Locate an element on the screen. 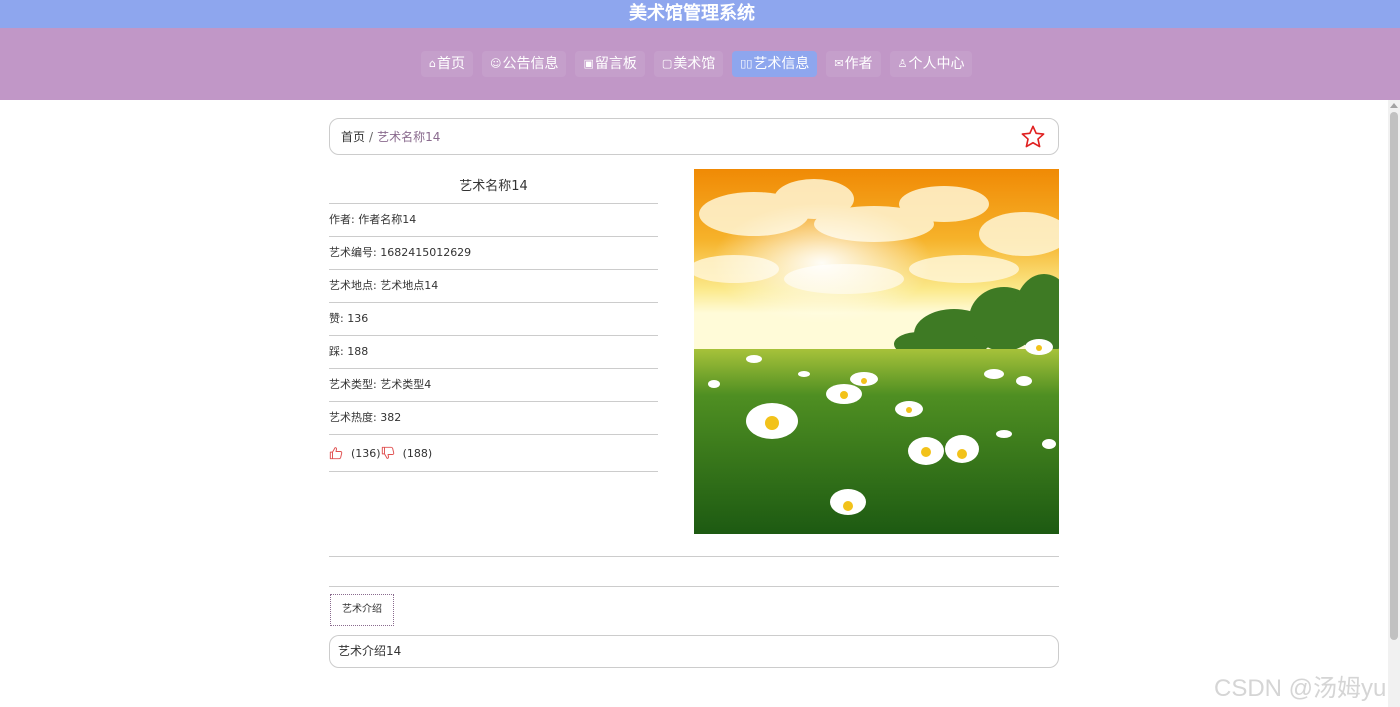 This screenshot has width=1400, height=707. art-image-daisy-field is located at coordinates (876, 351).